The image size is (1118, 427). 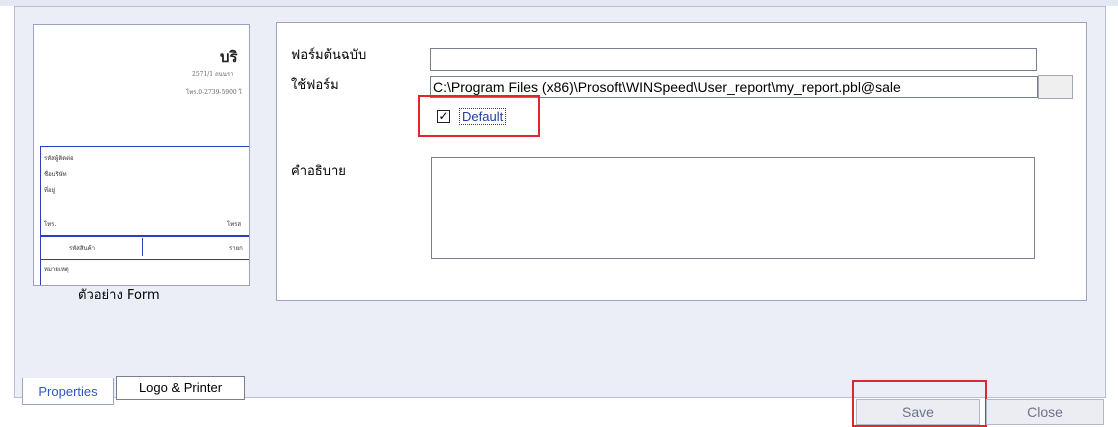 What do you see at coordinates (214, 92) in the screenshot?
I see `preview-phone: โทร.0-2739-5900 โ` at bounding box center [214, 92].